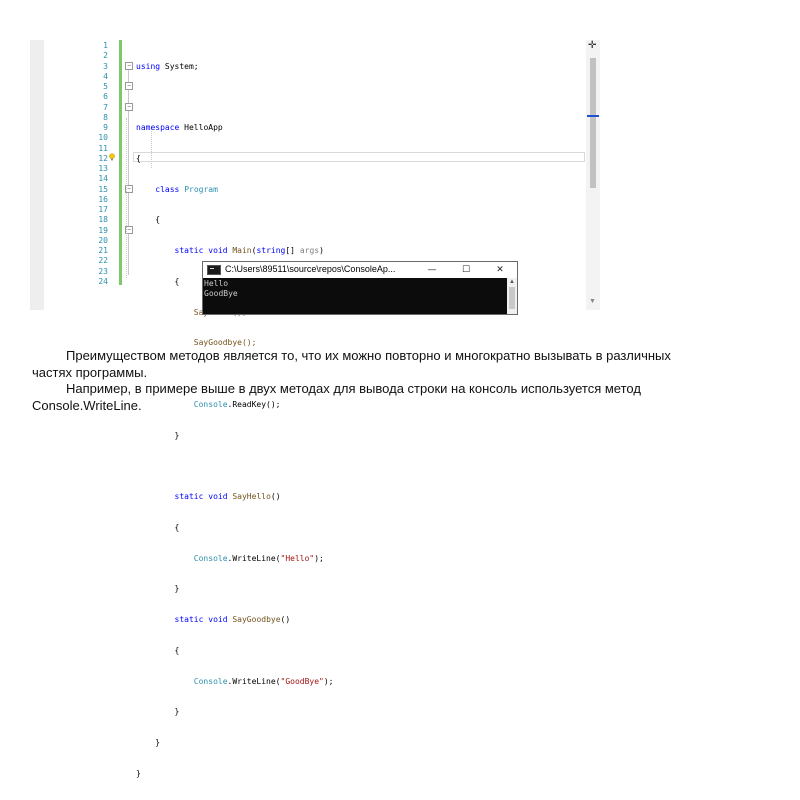 Image resolution: width=800 pixels, height=800 pixels. I want to click on line-number: 14, so click(103, 179).